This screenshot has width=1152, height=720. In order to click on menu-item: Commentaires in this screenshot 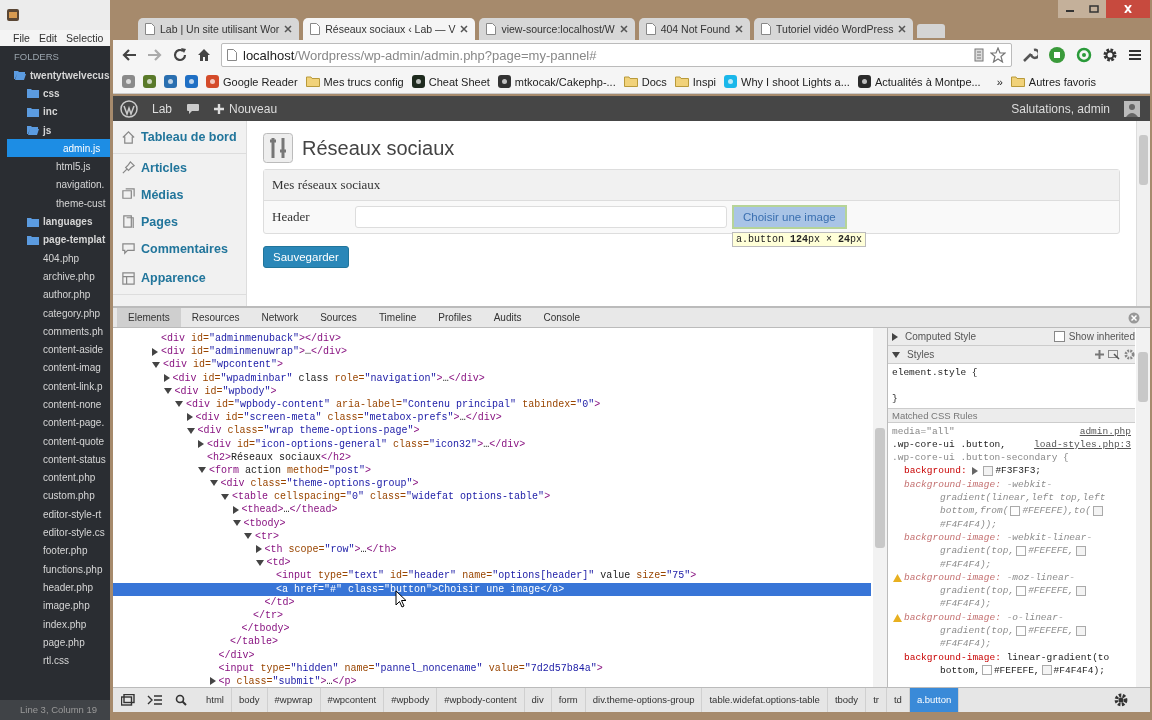, I will do `click(179, 248)`.